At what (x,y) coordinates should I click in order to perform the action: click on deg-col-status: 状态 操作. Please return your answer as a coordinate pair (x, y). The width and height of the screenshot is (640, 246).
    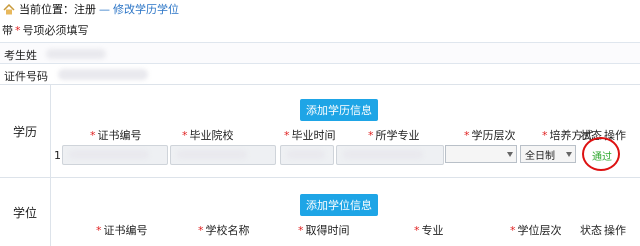
    Looking at the image, I should click on (603, 230).